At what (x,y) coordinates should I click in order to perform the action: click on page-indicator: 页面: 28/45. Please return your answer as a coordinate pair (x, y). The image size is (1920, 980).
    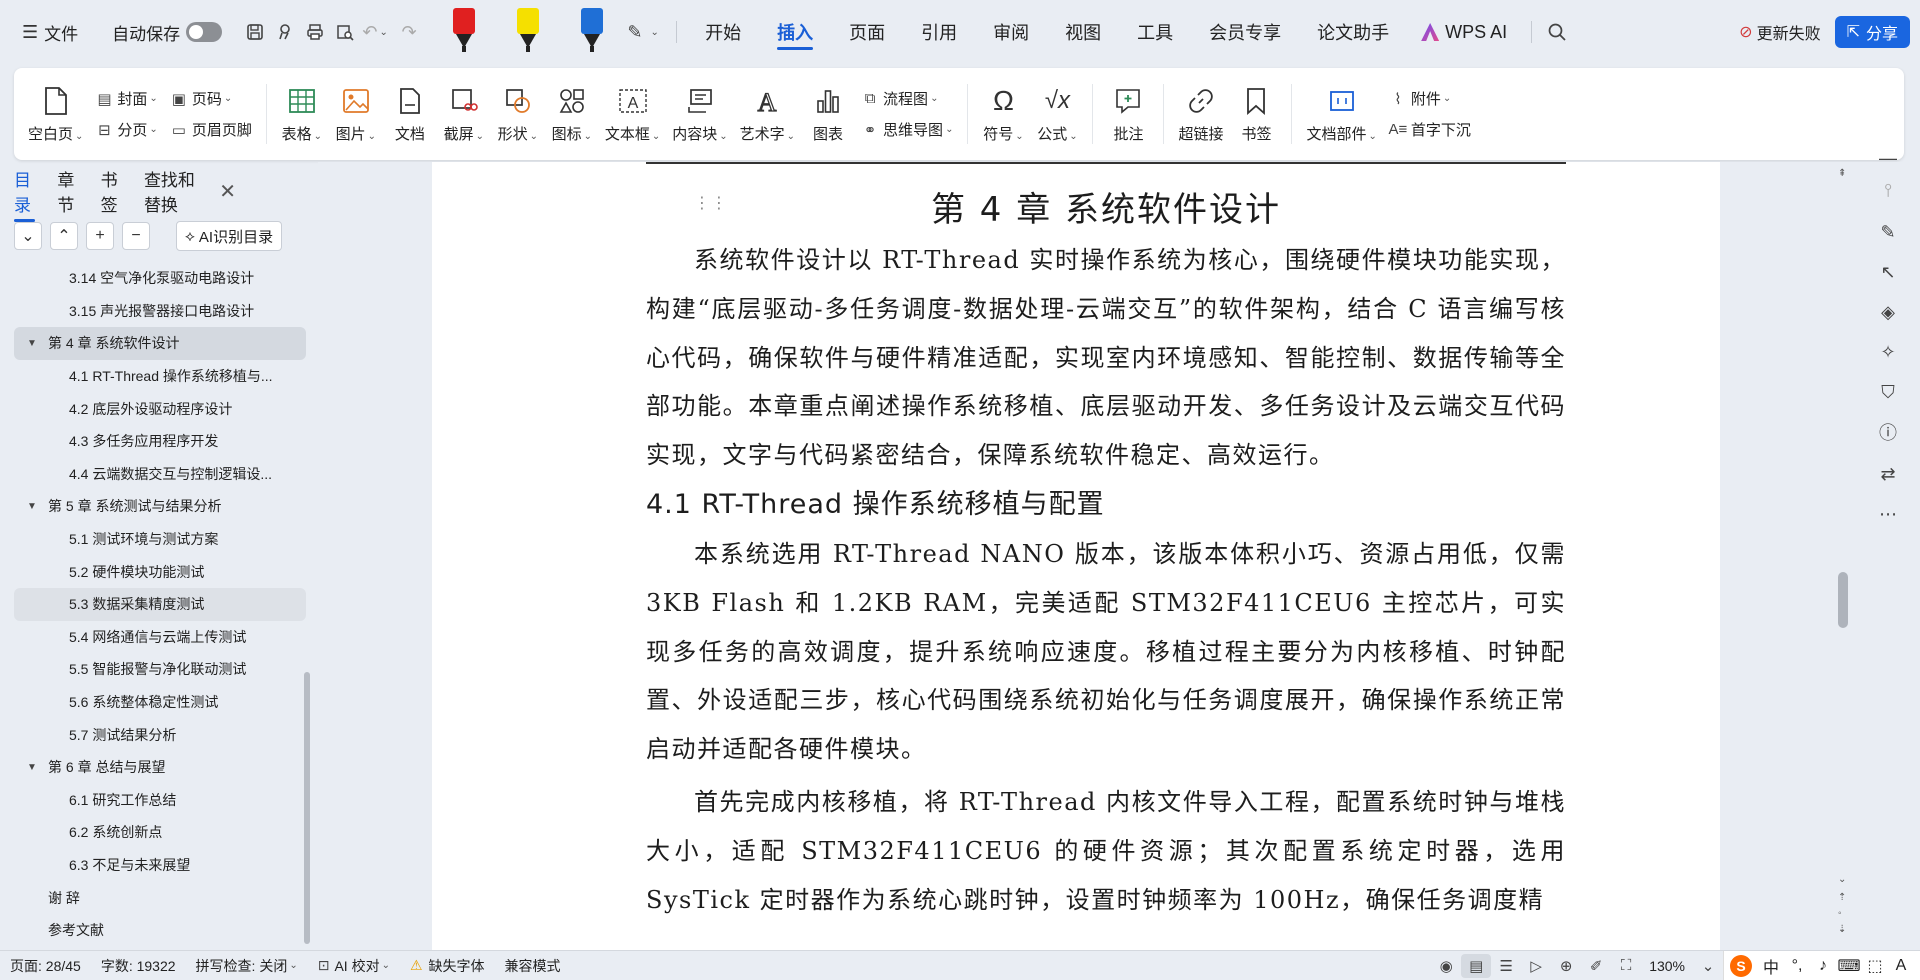
    Looking at the image, I should click on (45, 965).